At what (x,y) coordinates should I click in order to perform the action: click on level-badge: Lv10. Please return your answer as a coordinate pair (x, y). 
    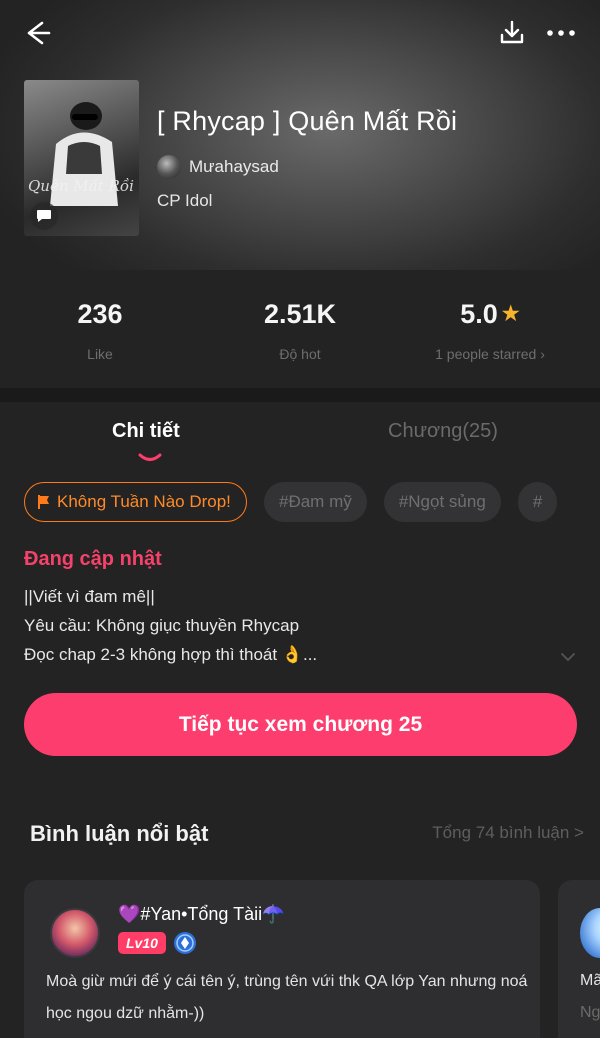
    Looking at the image, I should click on (142, 943).